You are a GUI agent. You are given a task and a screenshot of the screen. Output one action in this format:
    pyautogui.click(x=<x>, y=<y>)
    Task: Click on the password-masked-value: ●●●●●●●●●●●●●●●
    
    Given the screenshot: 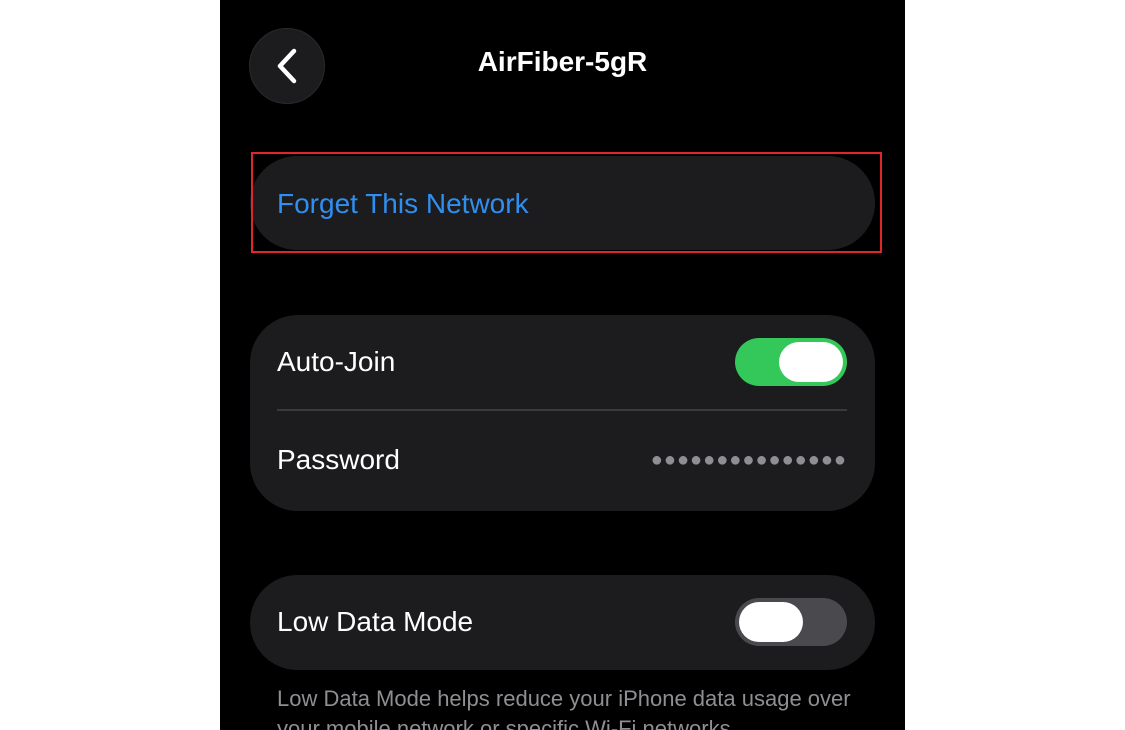 What is the action you would take?
    pyautogui.click(x=748, y=460)
    